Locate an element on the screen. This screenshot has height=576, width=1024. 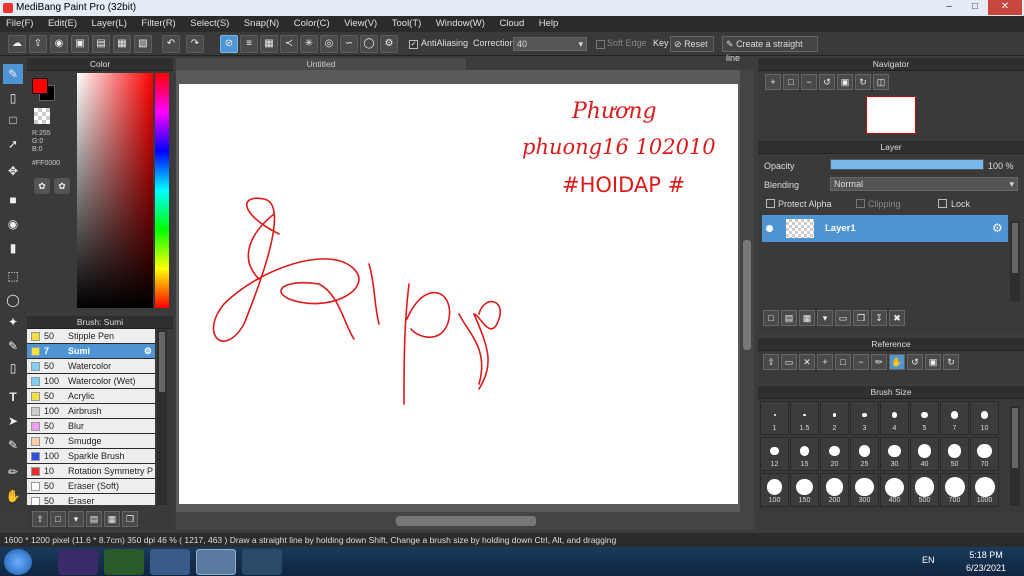
parallel-snap-icon: ≡ is located at coordinates (249, 44).